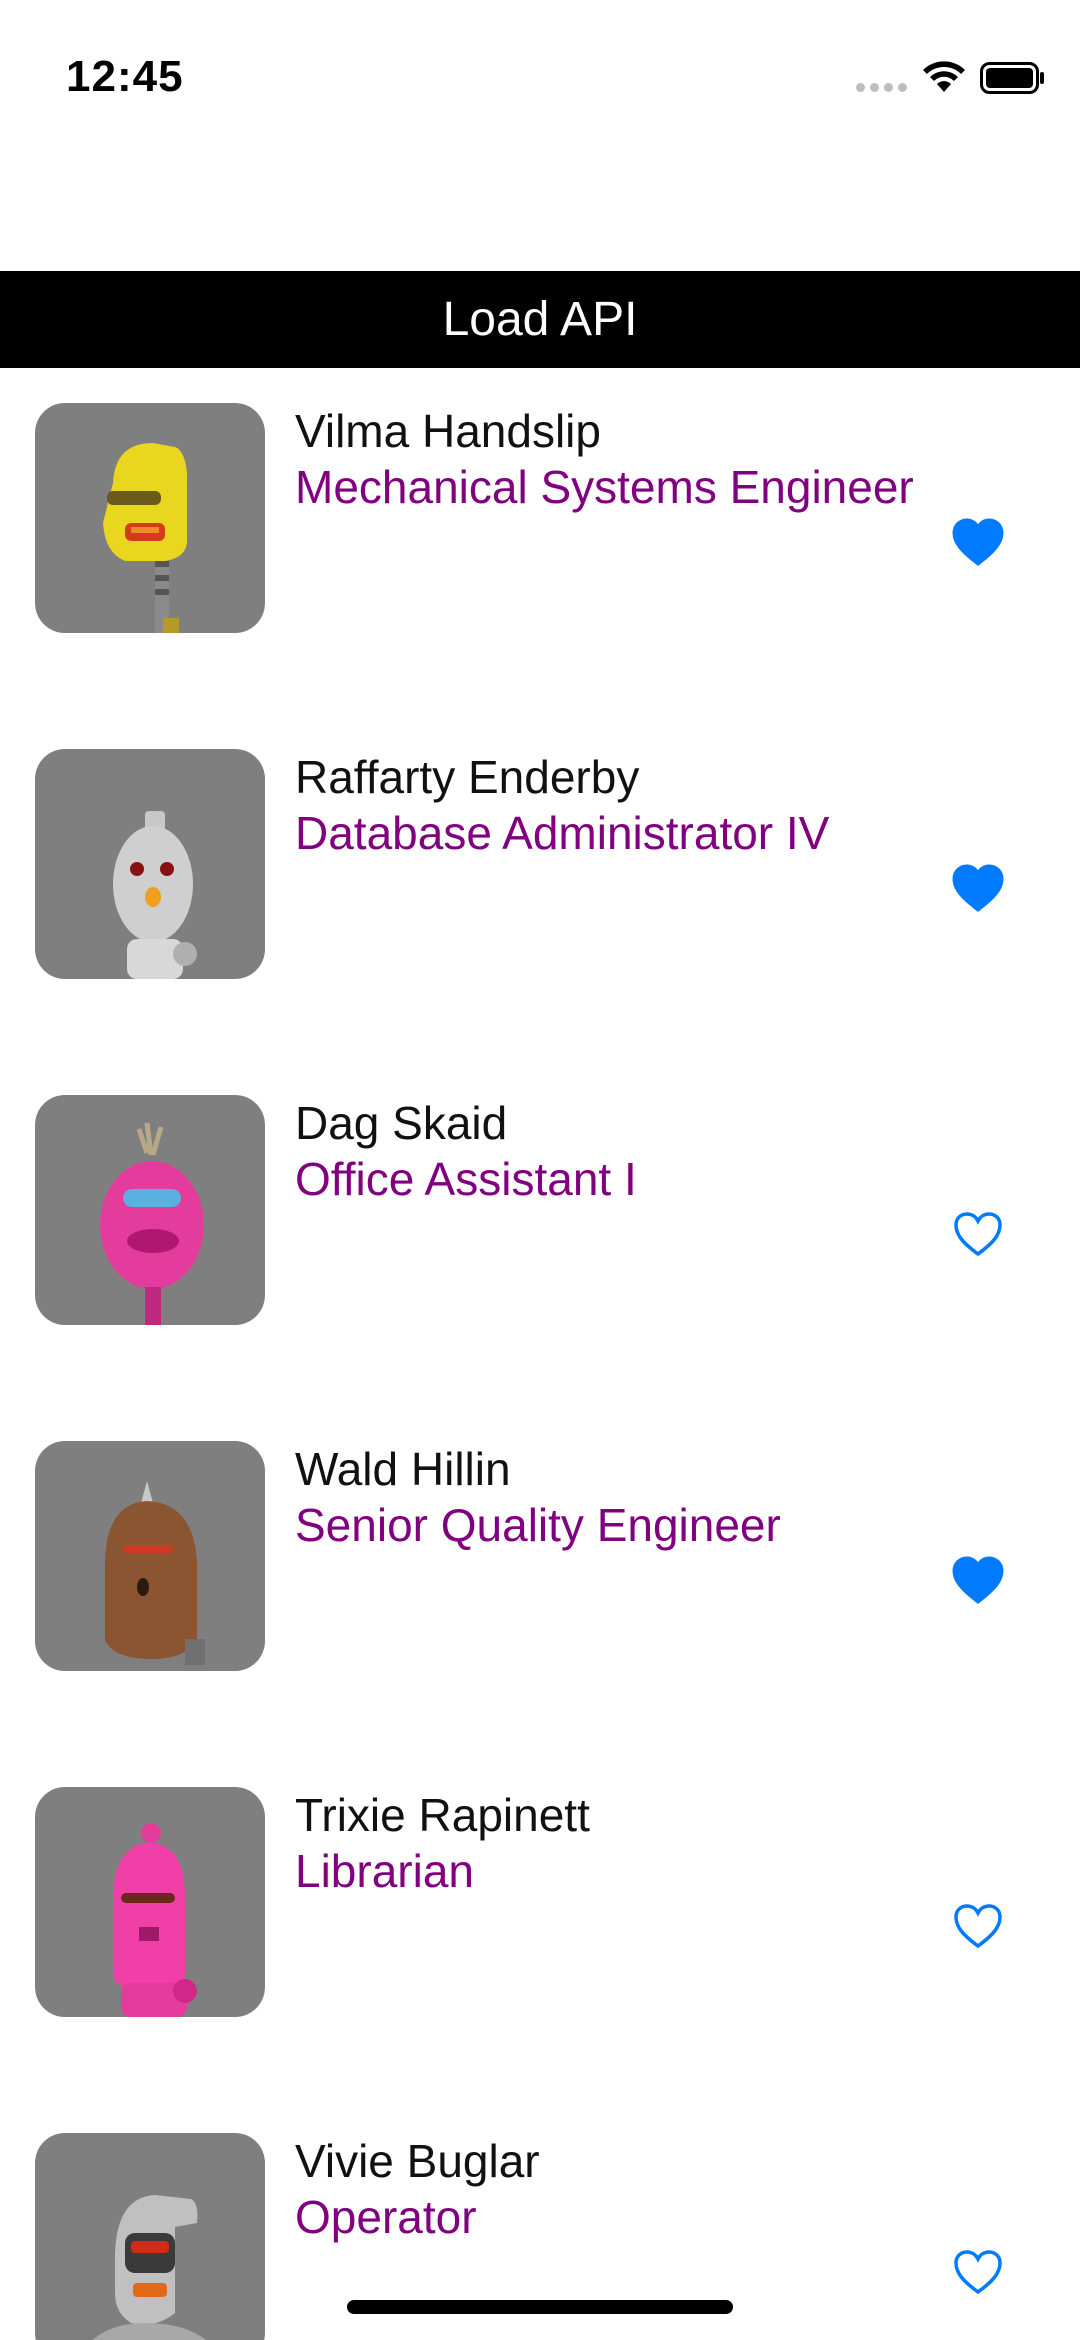 This screenshot has width=1080, height=2340. I want to click on list-item: Dag Skaid Office Assistant I, so click(540, 1233).